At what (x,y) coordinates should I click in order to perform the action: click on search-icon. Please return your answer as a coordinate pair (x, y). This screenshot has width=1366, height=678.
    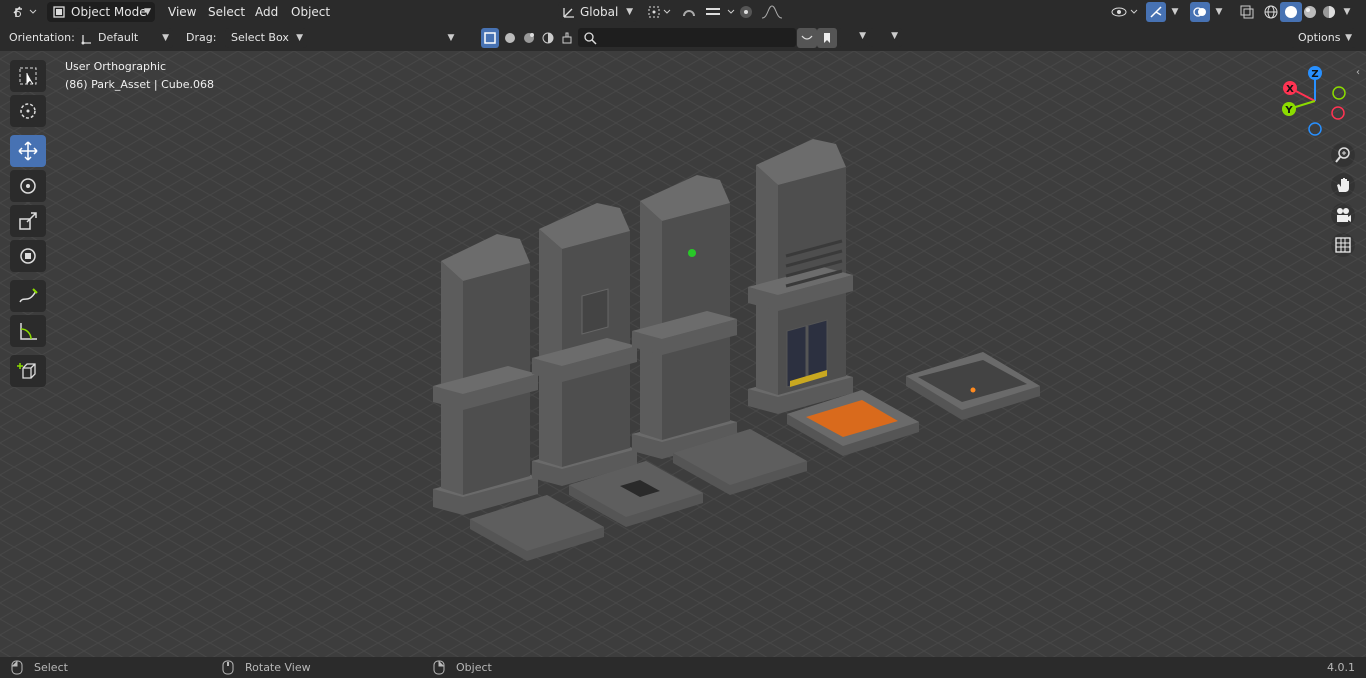
    Looking at the image, I should click on (590, 38).